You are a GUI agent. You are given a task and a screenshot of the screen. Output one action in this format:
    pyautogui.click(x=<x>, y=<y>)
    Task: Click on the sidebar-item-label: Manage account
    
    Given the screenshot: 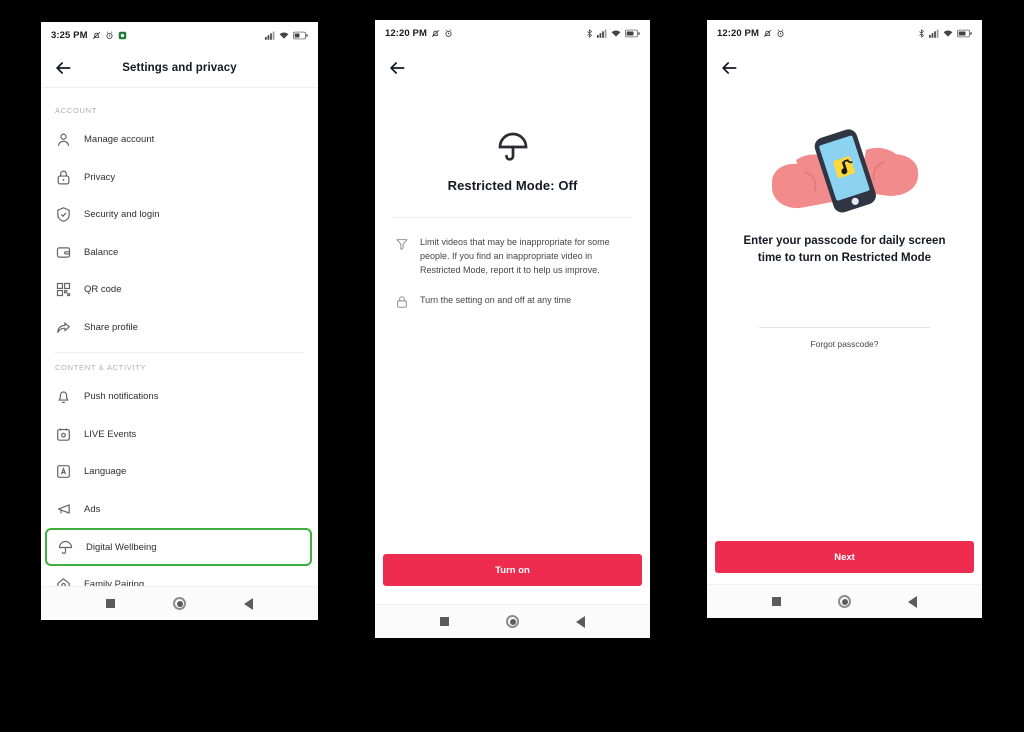 What is the action you would take?
    pyautogui.click(x=119, y=140)
    